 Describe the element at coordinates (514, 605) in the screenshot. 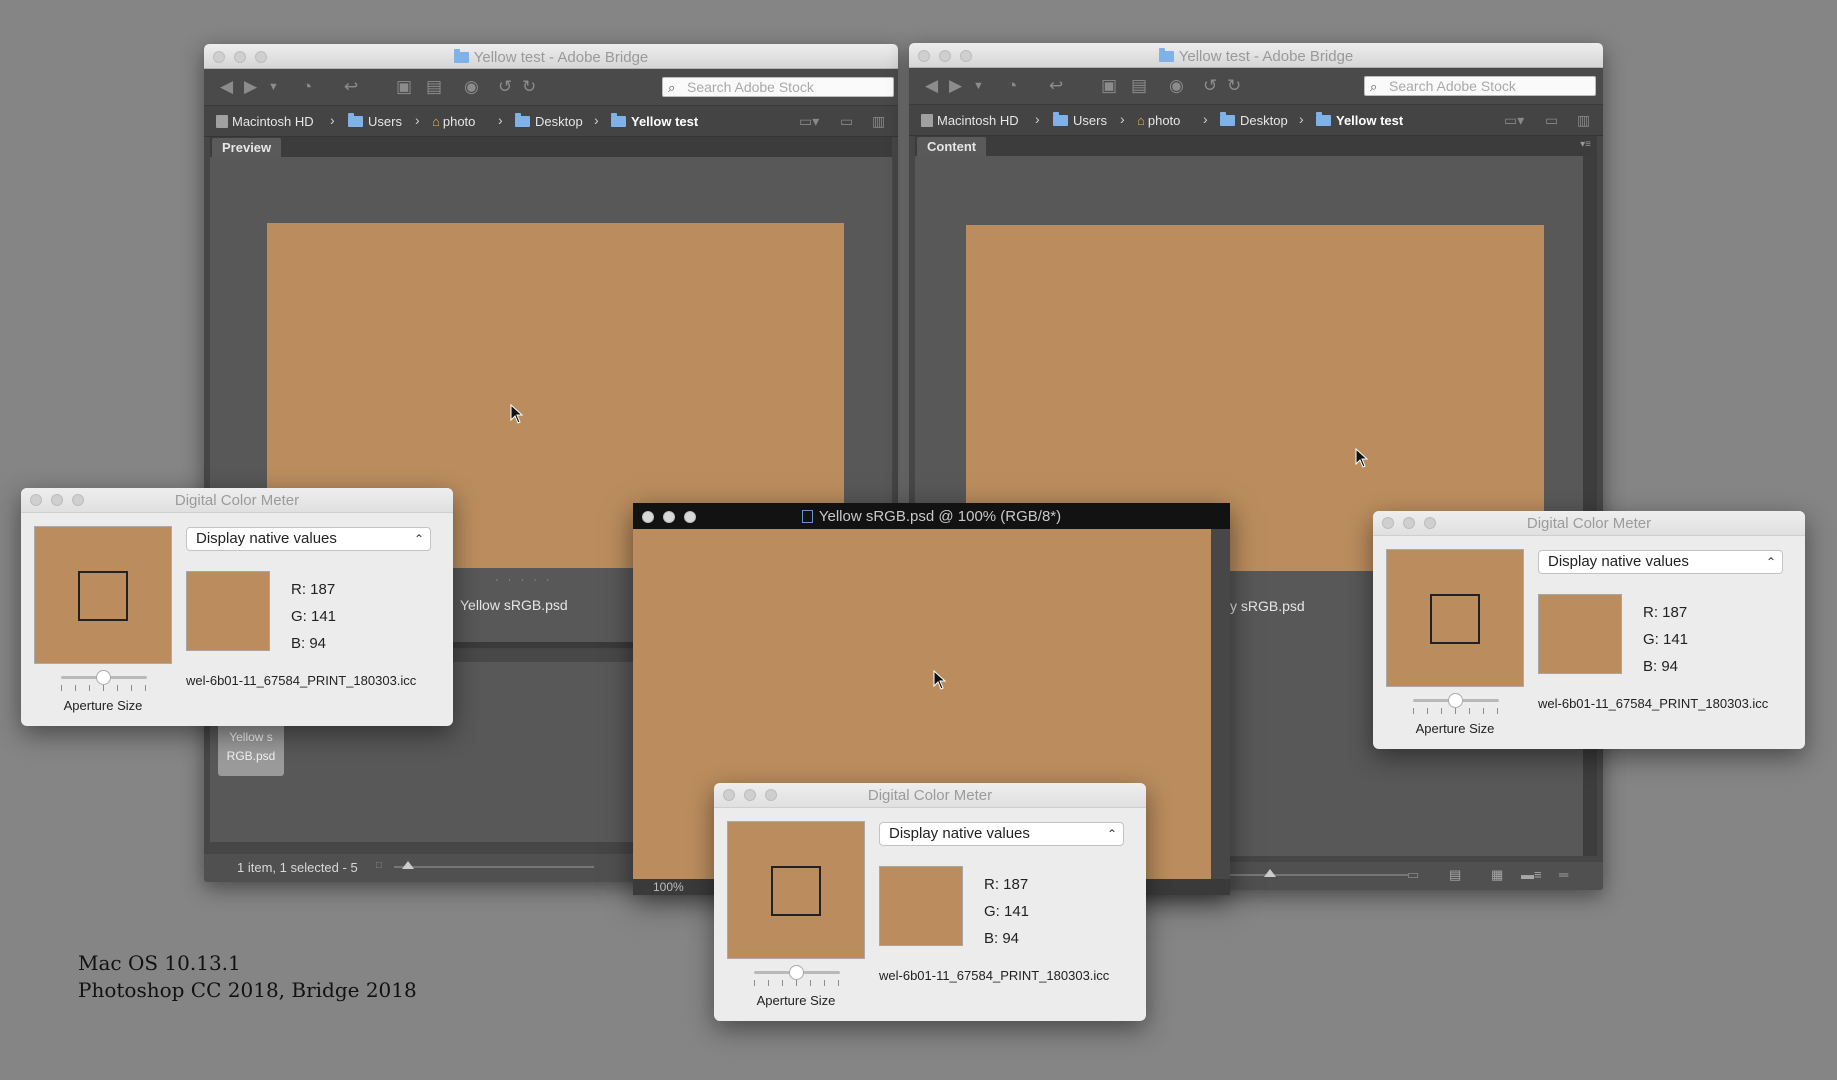

I see `preview-filename: Yellow sRGB.psd` at that location.